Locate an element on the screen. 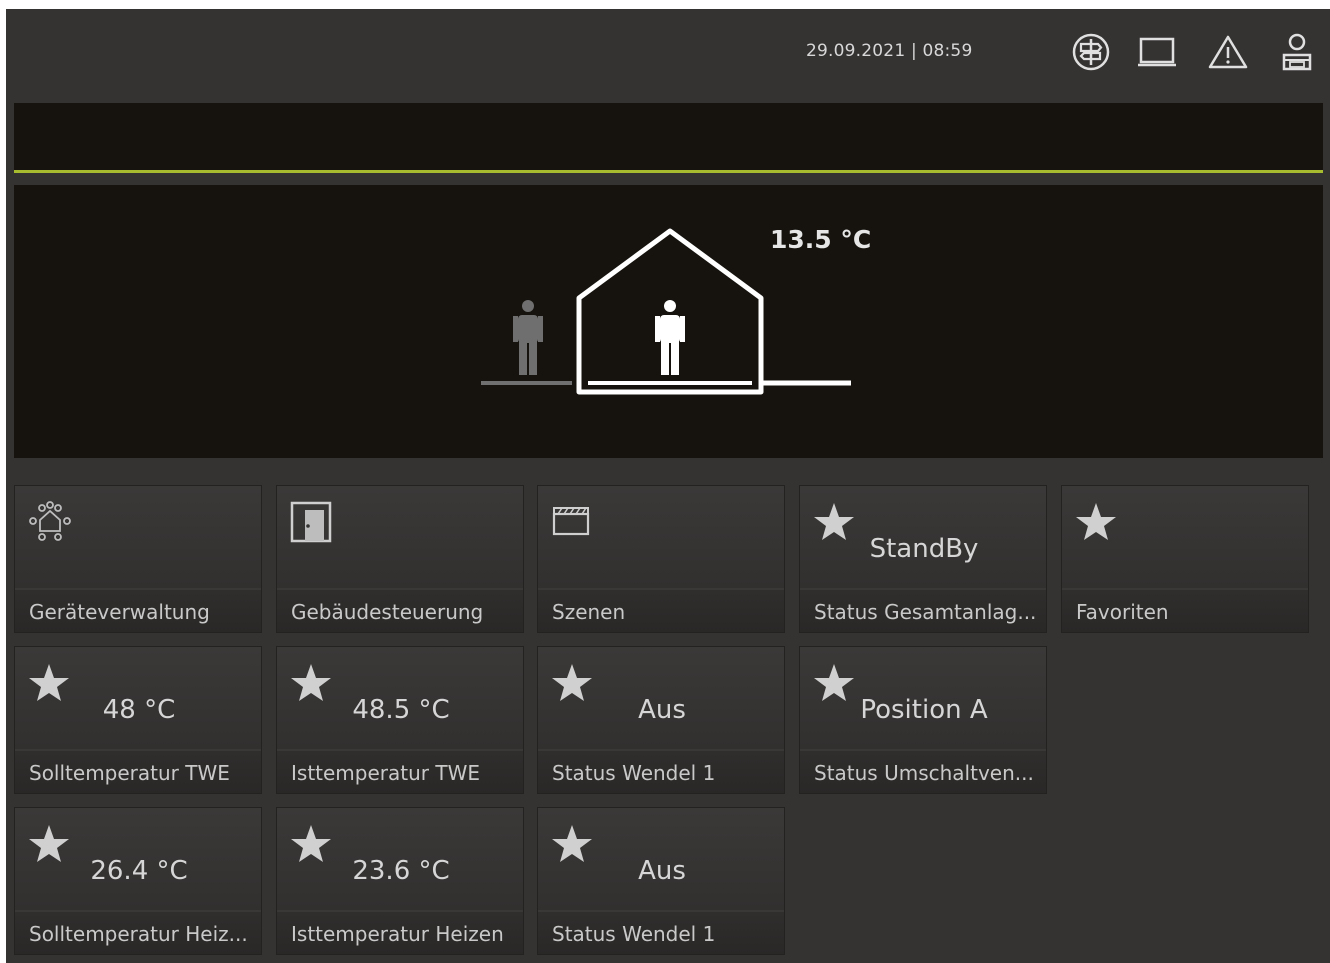 The width and height of the screenshot is (1330, 963). tile-value: 48.5 °C is located at coordinates (401, 710).